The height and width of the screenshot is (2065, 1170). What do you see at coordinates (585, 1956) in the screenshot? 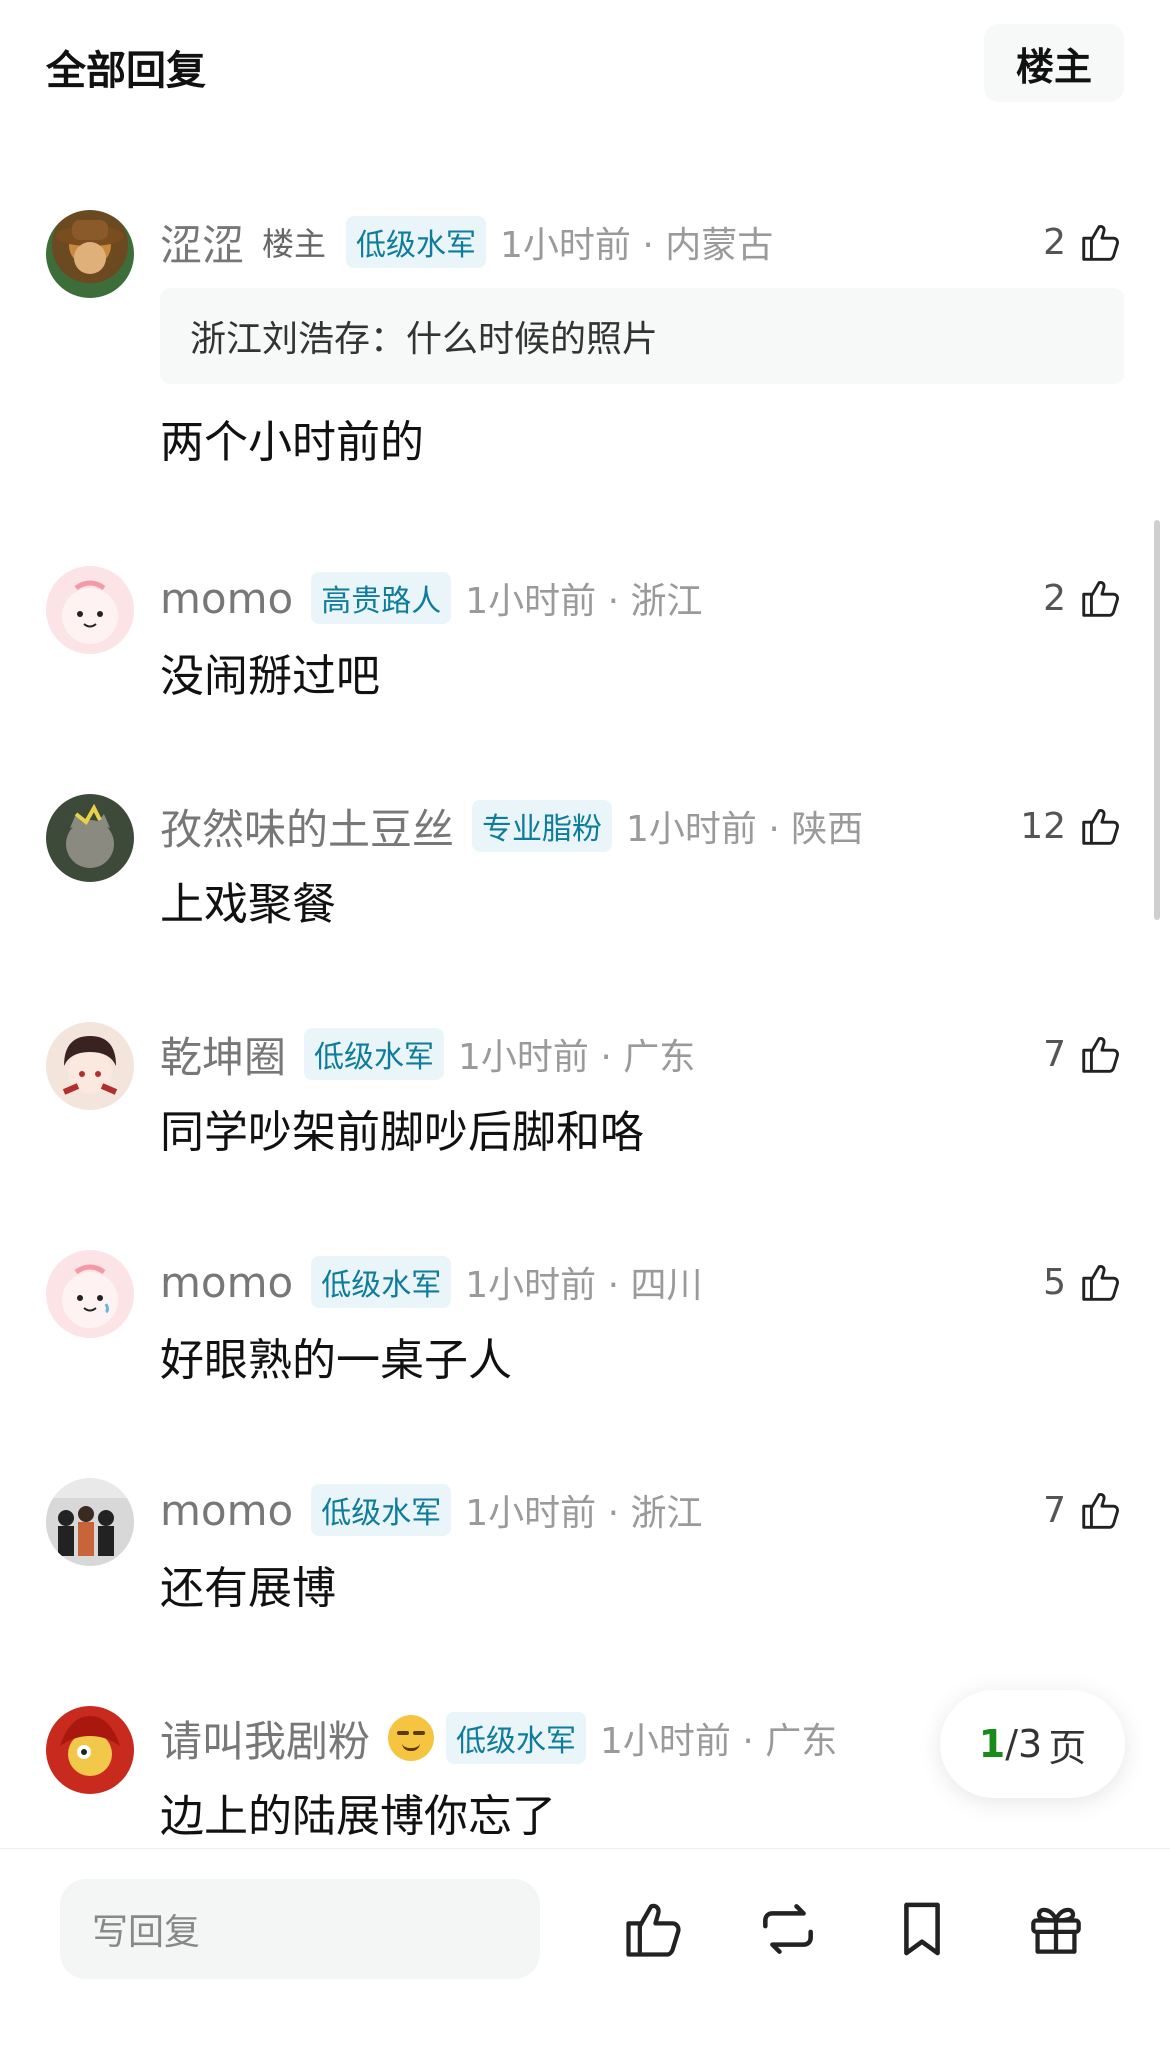
I see `bottom-action-bar: 写回复` at bounding box center [585, 1956].